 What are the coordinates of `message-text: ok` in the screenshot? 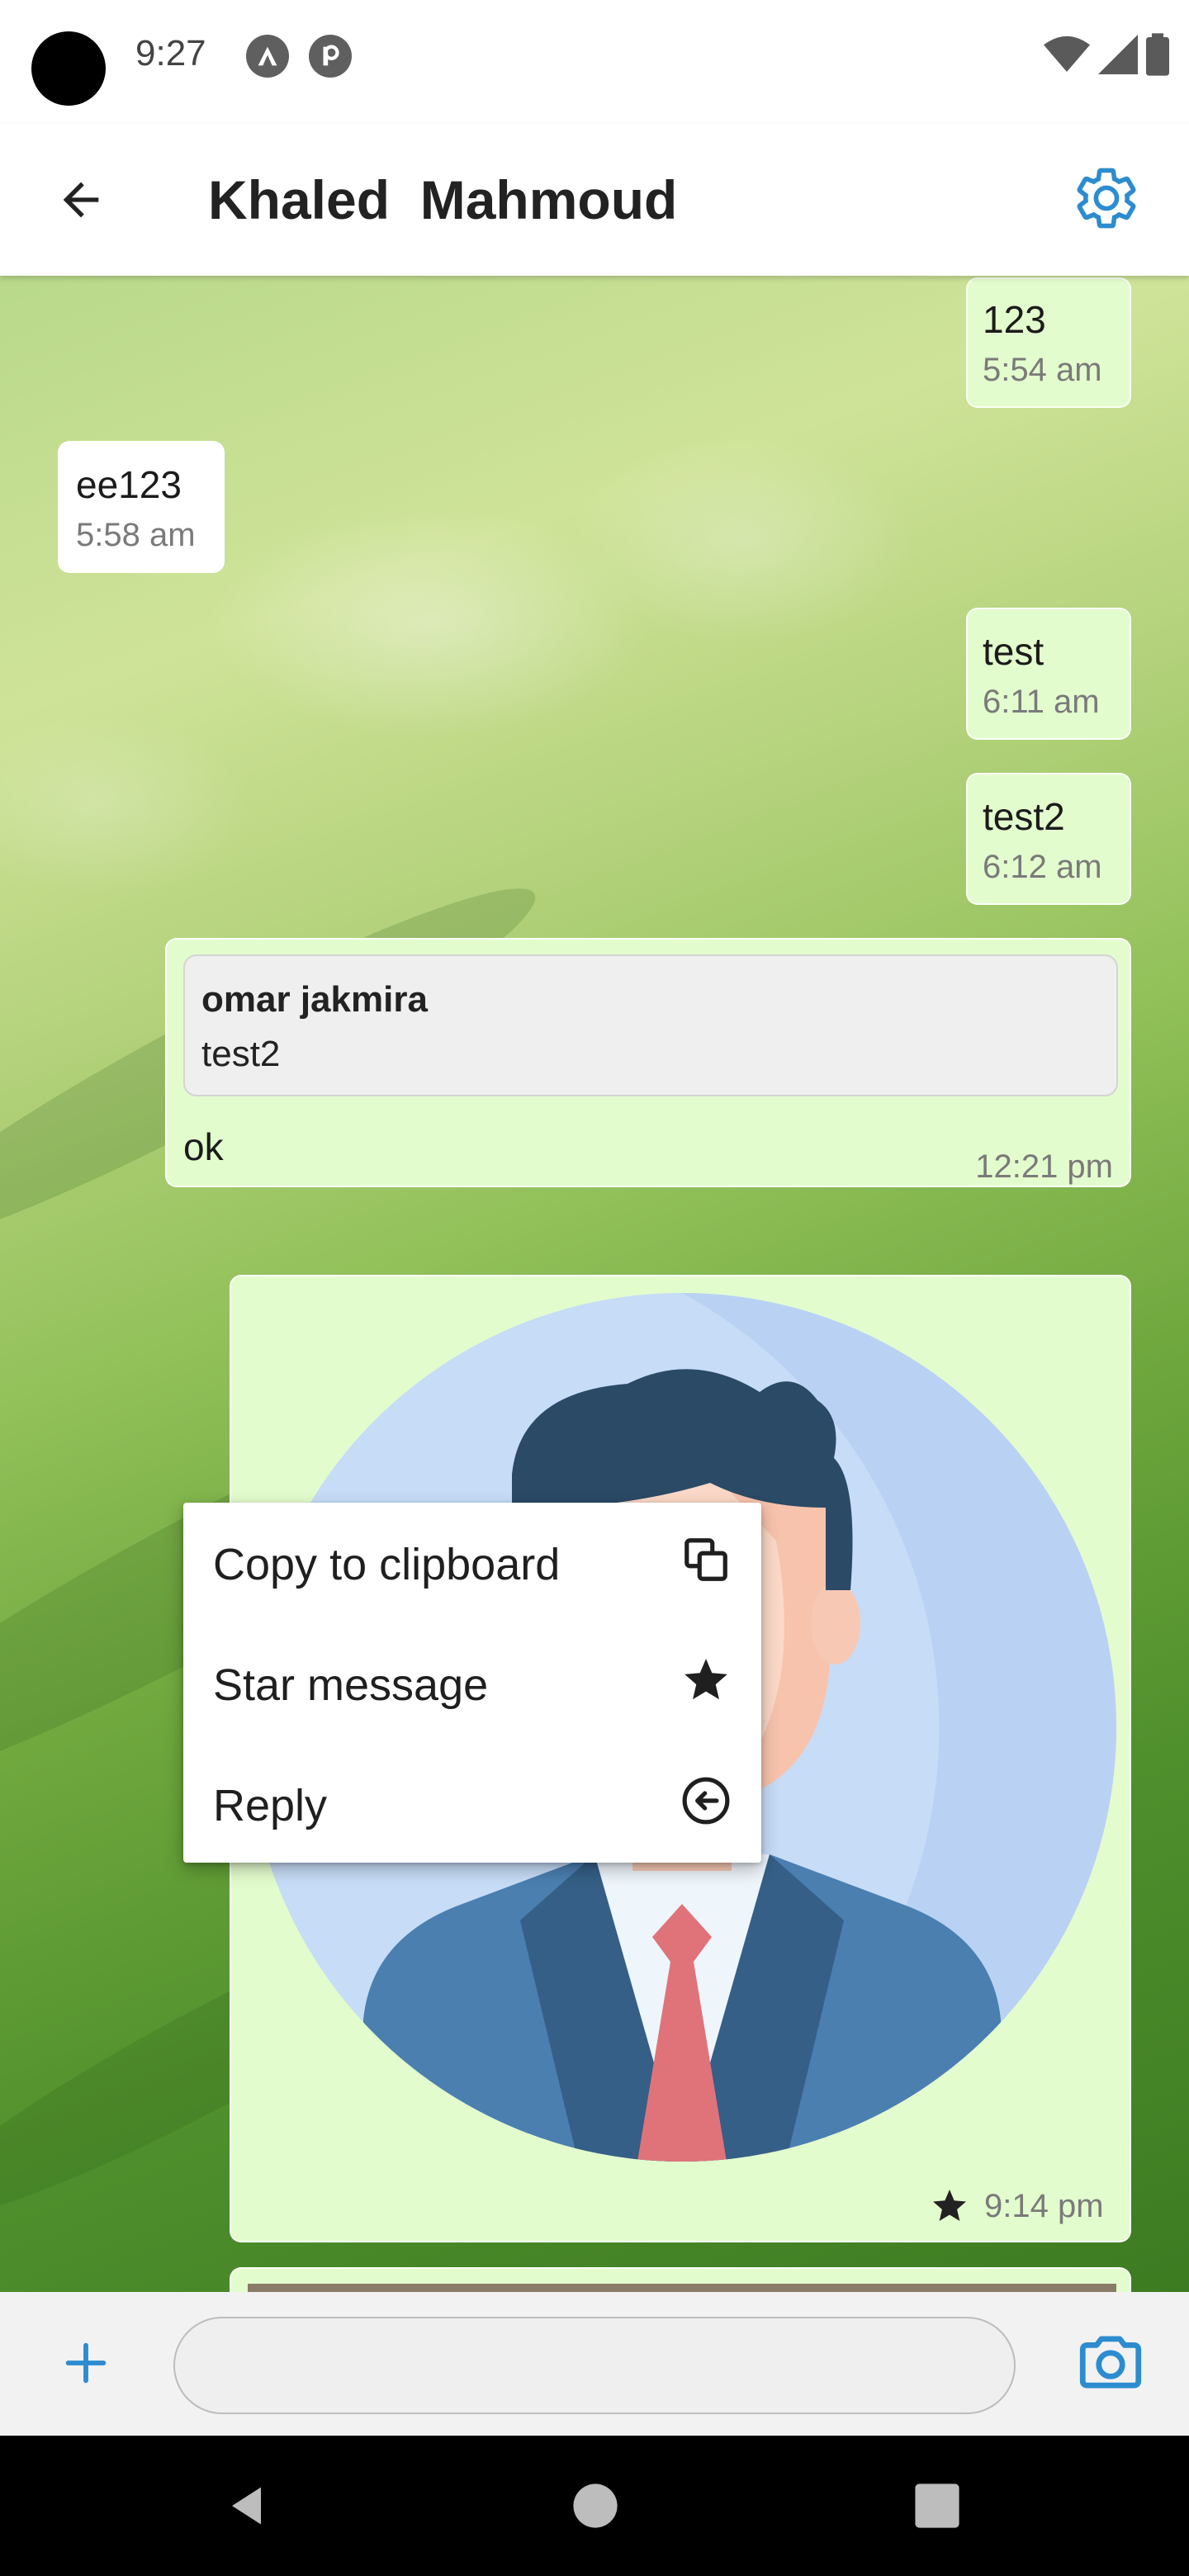 It's located at (203, 1146).